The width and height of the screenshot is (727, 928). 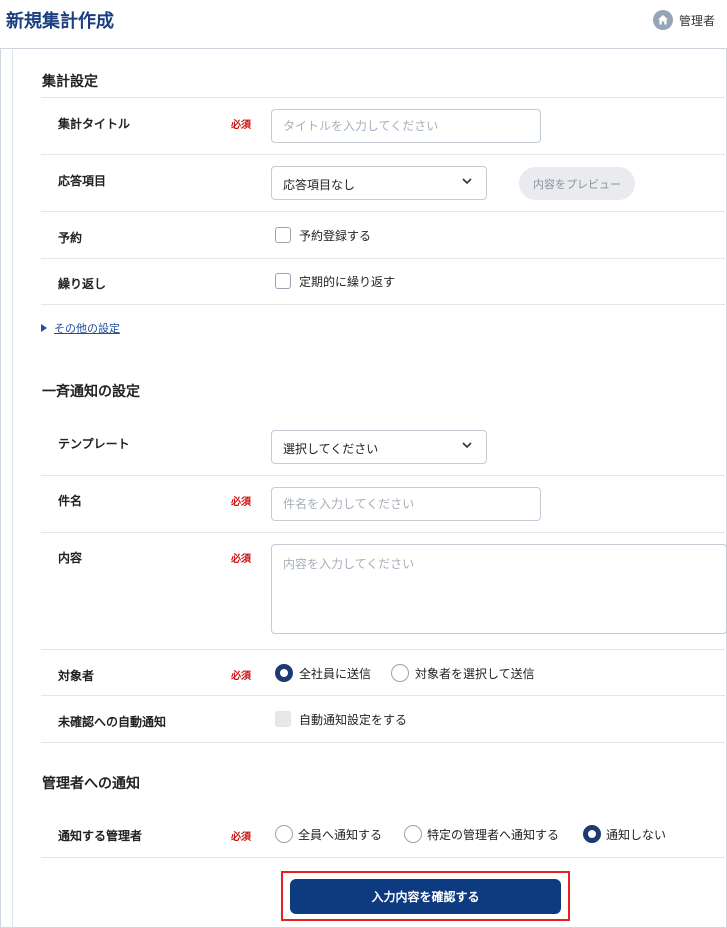 What do you see at coordinates (363, 24) in the screenshot?
I see `page-header: 新規集計作成 管理者` at bounding box center [363, 24].